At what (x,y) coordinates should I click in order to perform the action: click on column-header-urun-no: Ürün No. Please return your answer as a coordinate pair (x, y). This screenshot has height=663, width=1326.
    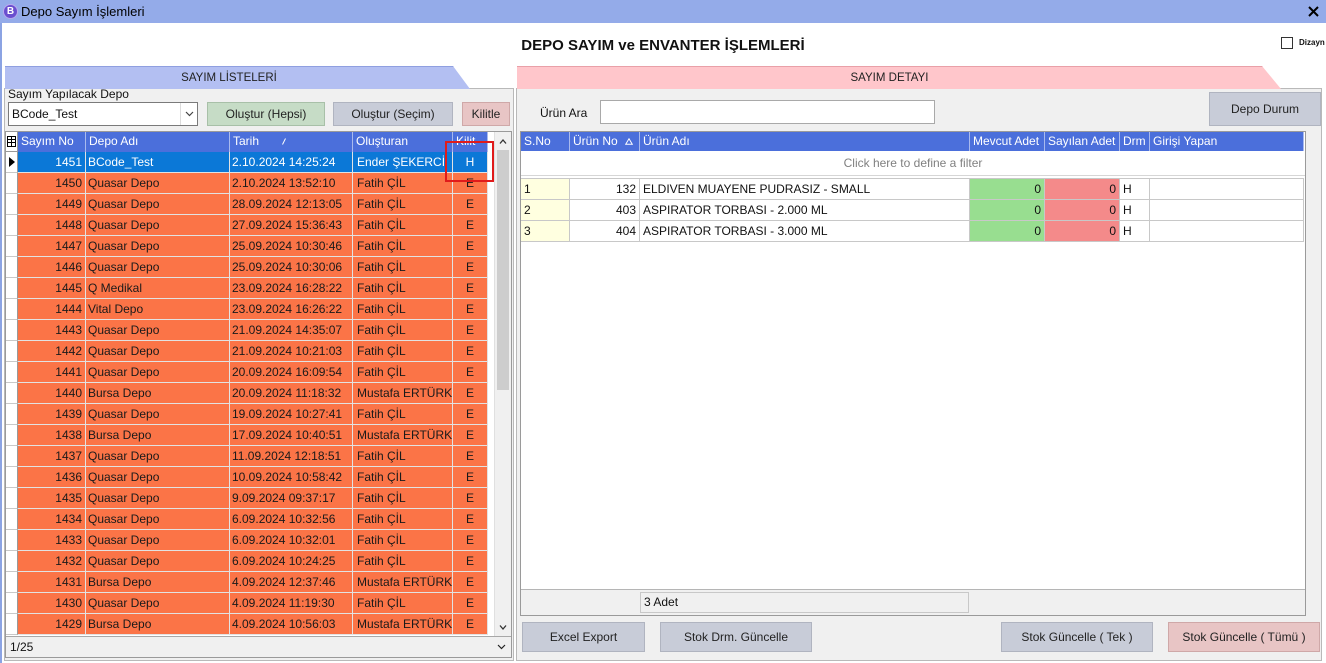
    Looking at the image, I should click on (605, 141).